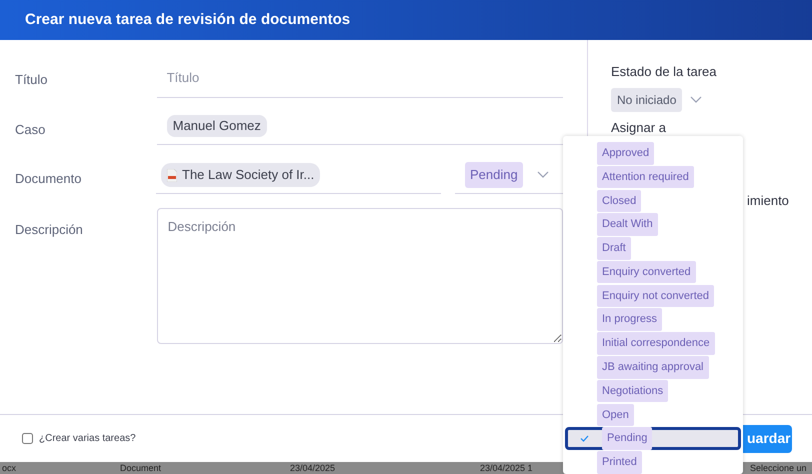  I want to click on description-field: Descripción, so click(359, 276).